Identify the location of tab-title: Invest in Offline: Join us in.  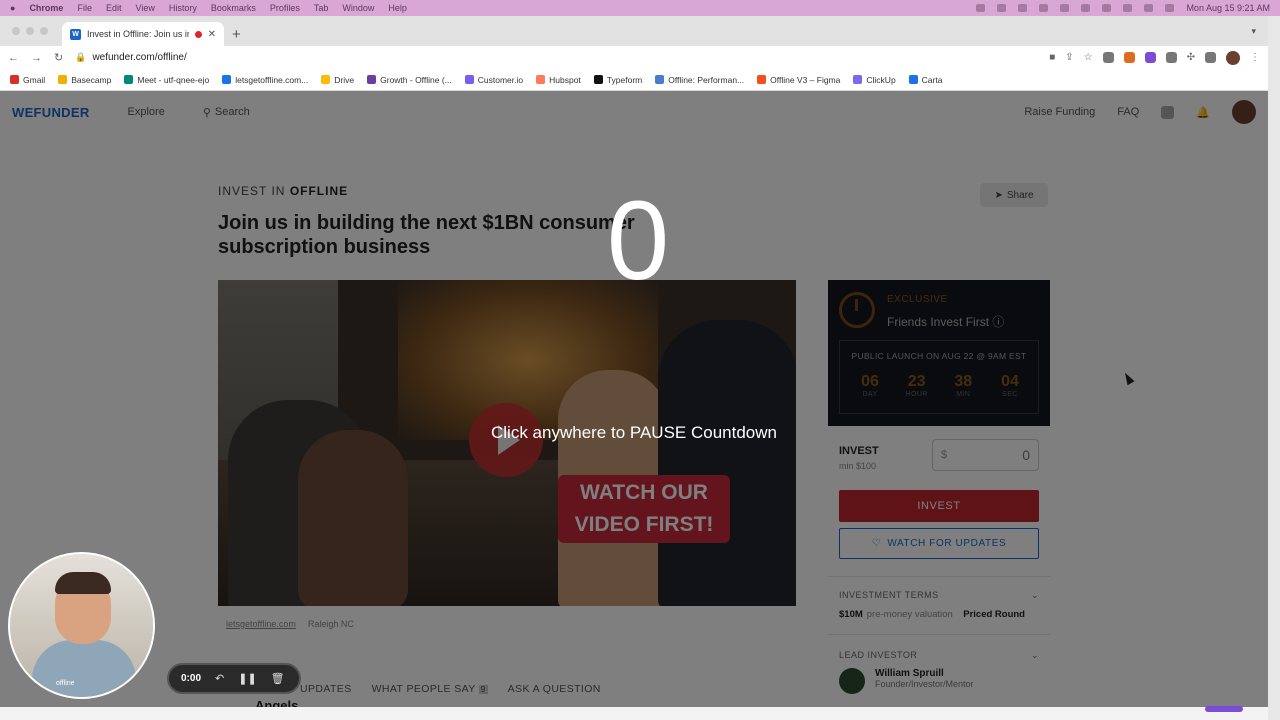
(138, 34).